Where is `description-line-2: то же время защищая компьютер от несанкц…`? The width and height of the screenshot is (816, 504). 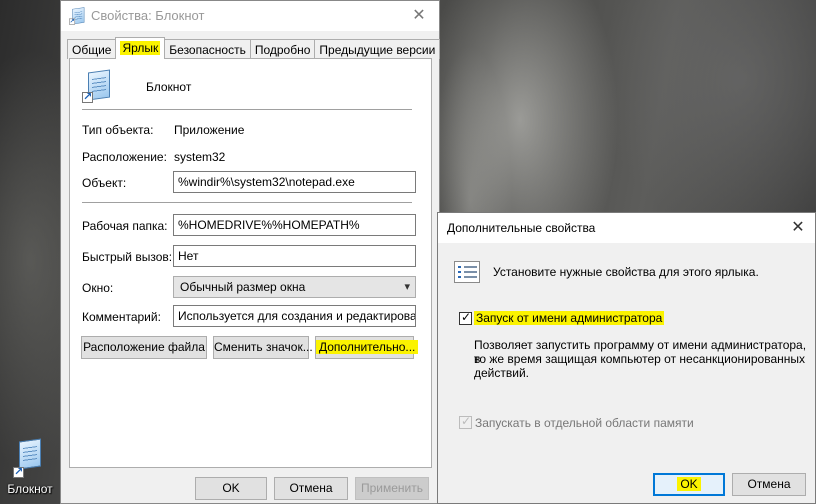
description-line-2: то же время защищая компьютер от несанкц… is located at coordinates (639, 359).